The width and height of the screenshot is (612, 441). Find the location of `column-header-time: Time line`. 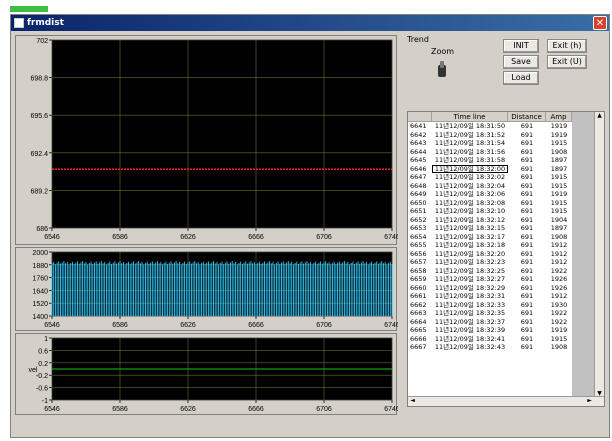

column-header-time: Time line is located at coordinates (470, 117).